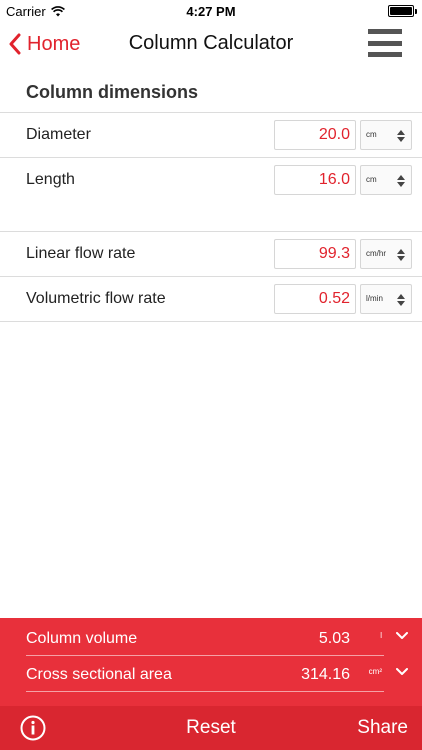 The image size is (422, 750). I want to click on result-label: Column volume, so click(82, 638).